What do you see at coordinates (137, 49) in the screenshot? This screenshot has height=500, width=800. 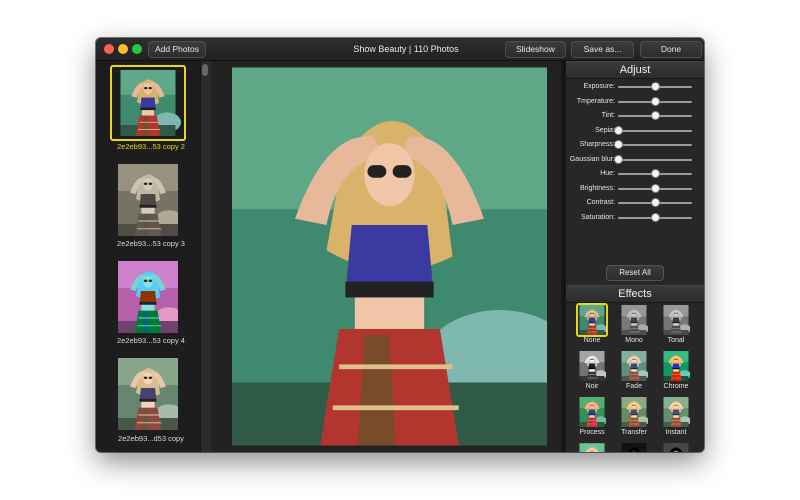 I see `zoom-window-button` at bounding box center [137, 49].